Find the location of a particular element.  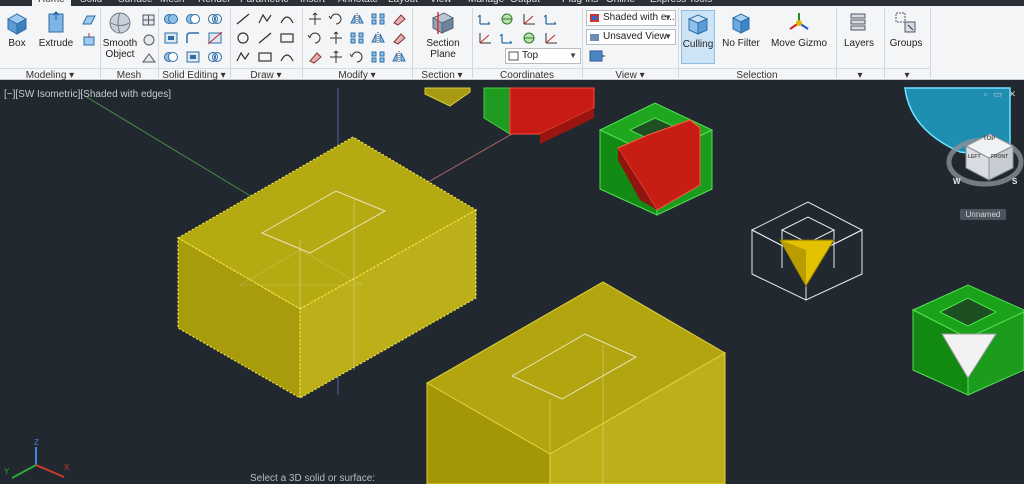

ribbon-tab-annotate: Annotate is located at coordinates (358, 2).